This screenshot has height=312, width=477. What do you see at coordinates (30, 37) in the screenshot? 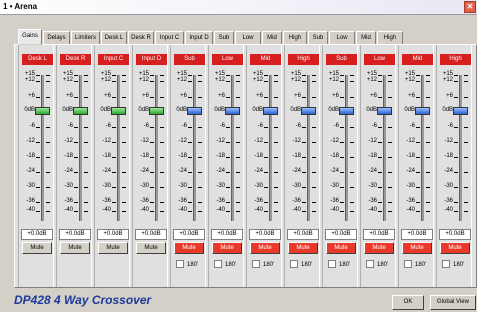
I see `tab-gains: Gains` at bounding box center [30, 37].